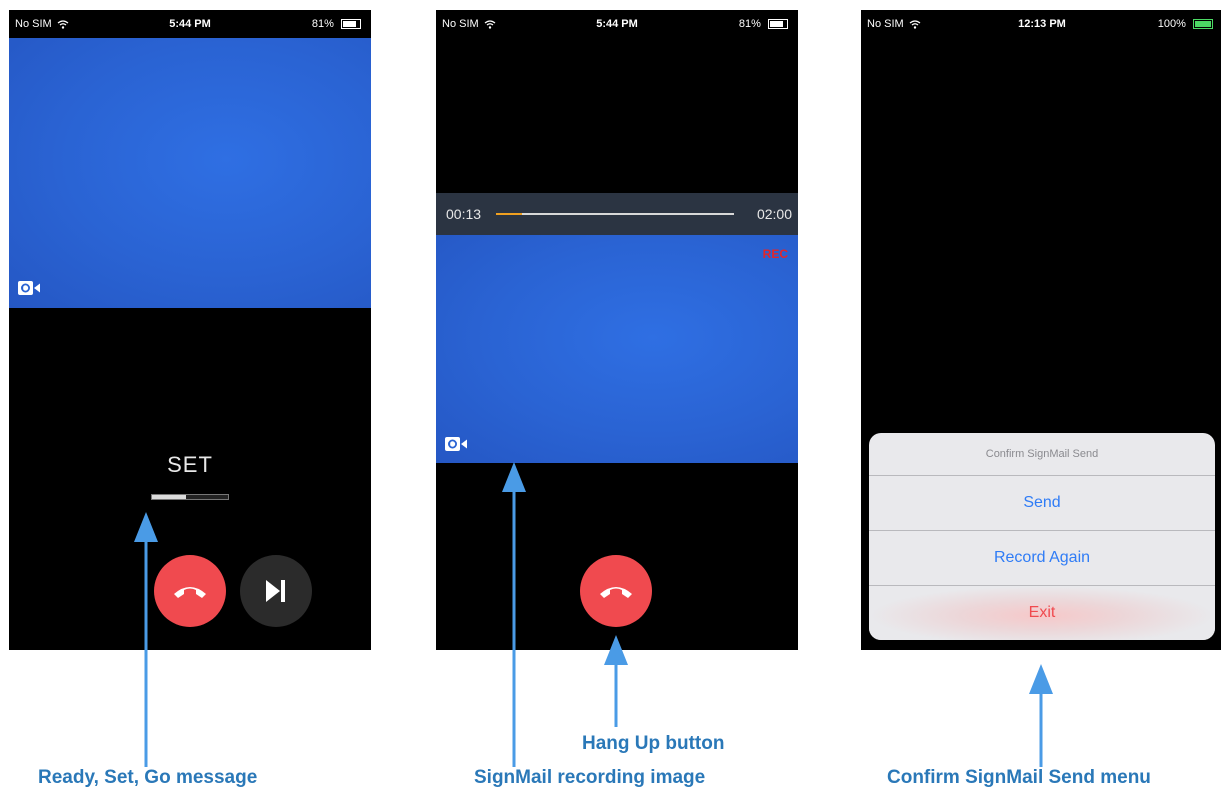  I want to click on self-view-video, so click(190, 173).